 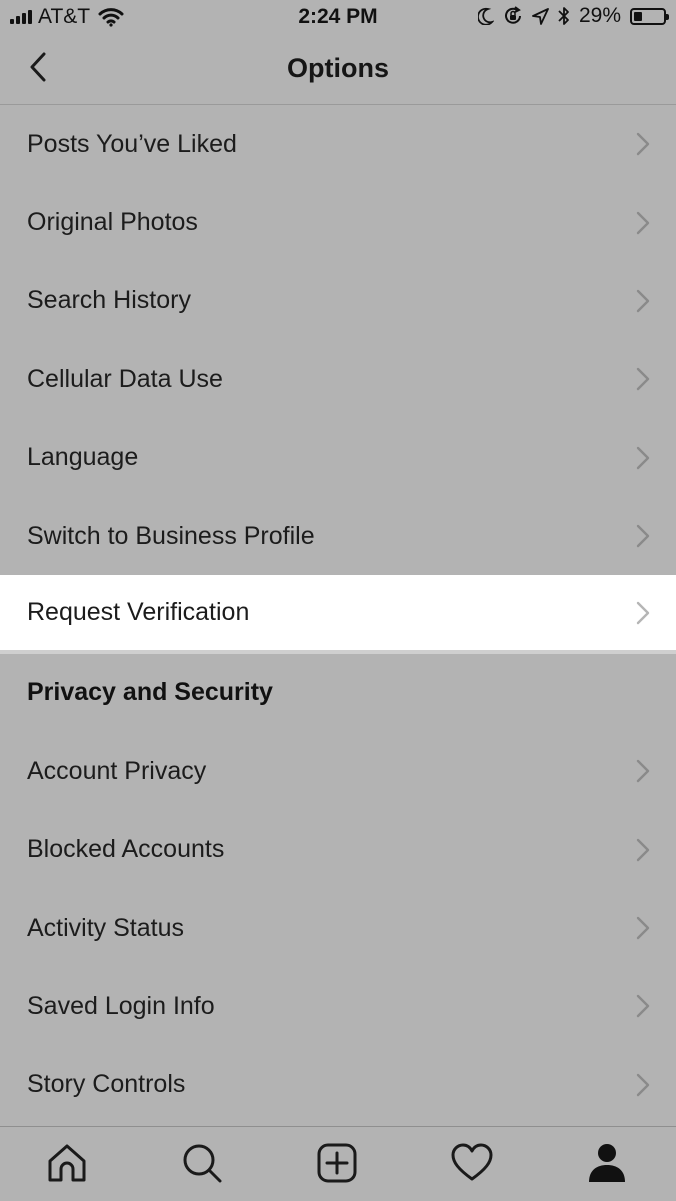 I want to click on tab-profile, so click(x=607, y=1163).